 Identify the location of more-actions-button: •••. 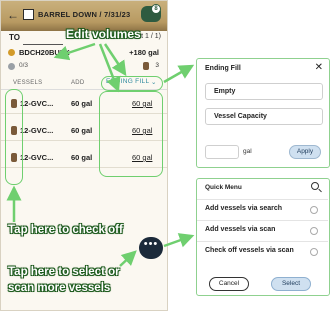
(151, 248).